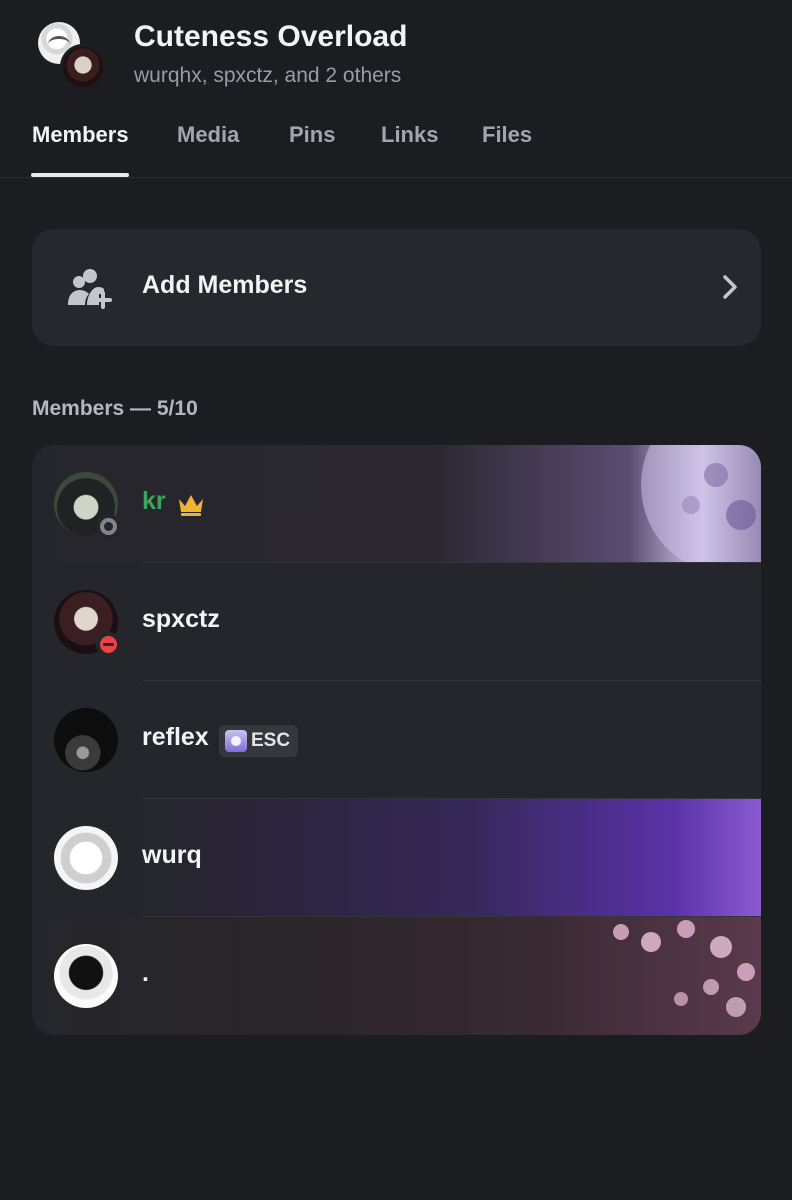  What do you see at coordinates (701, 504) in the screenshot?
I see `banner-moon-art` at bounding box center [701, 504].